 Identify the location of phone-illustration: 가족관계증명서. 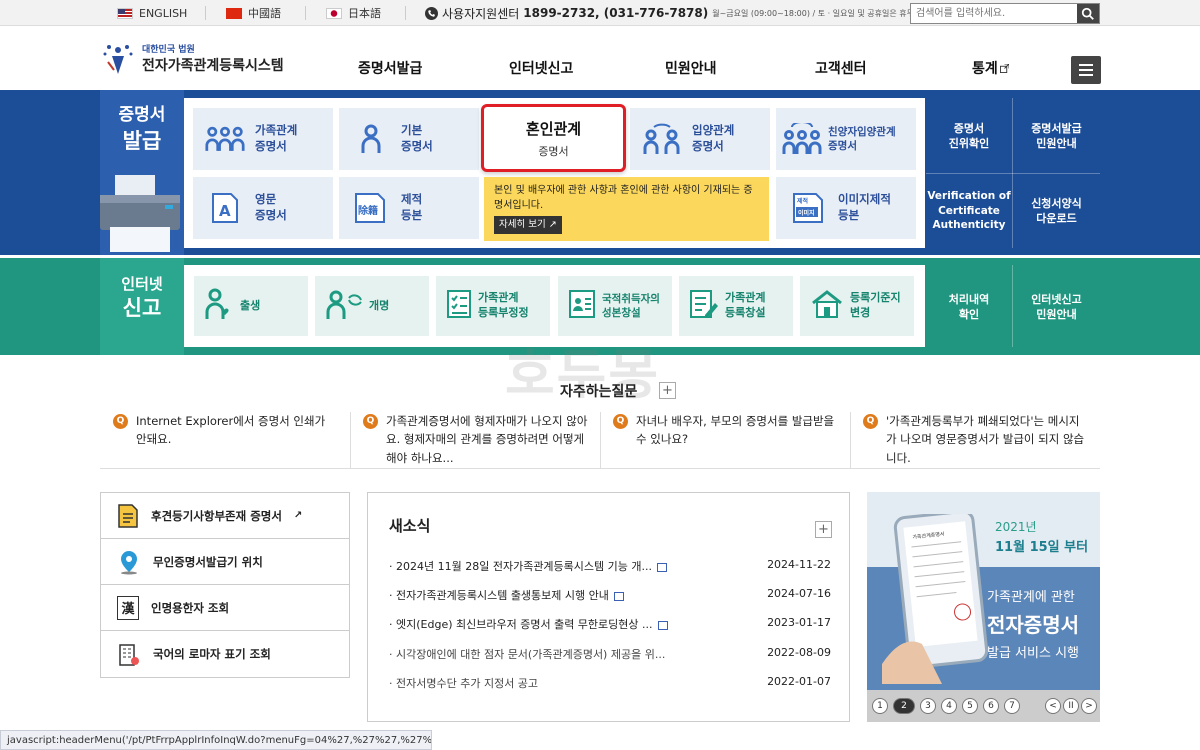
(935, 599).